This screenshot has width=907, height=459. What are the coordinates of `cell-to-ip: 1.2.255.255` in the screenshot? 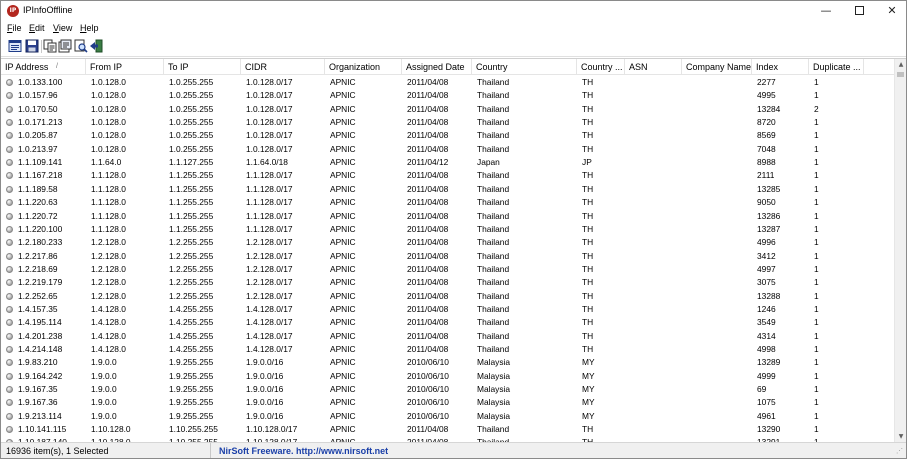 It's located at (191, 268).